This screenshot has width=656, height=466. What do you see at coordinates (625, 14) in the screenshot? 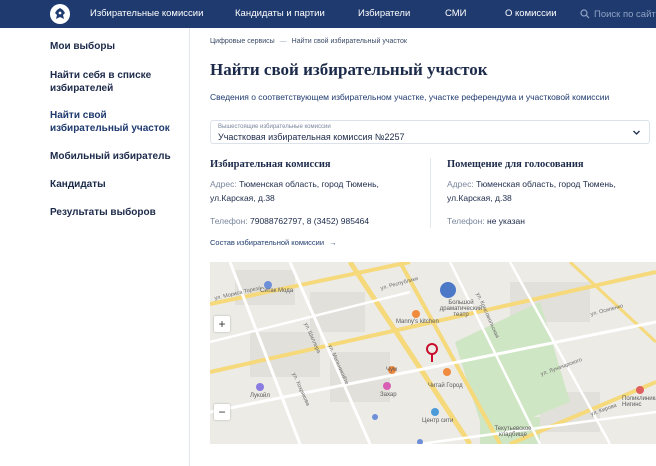
I see `search-placeholder: Поиск по сайту` at bounding box center [625, 14].